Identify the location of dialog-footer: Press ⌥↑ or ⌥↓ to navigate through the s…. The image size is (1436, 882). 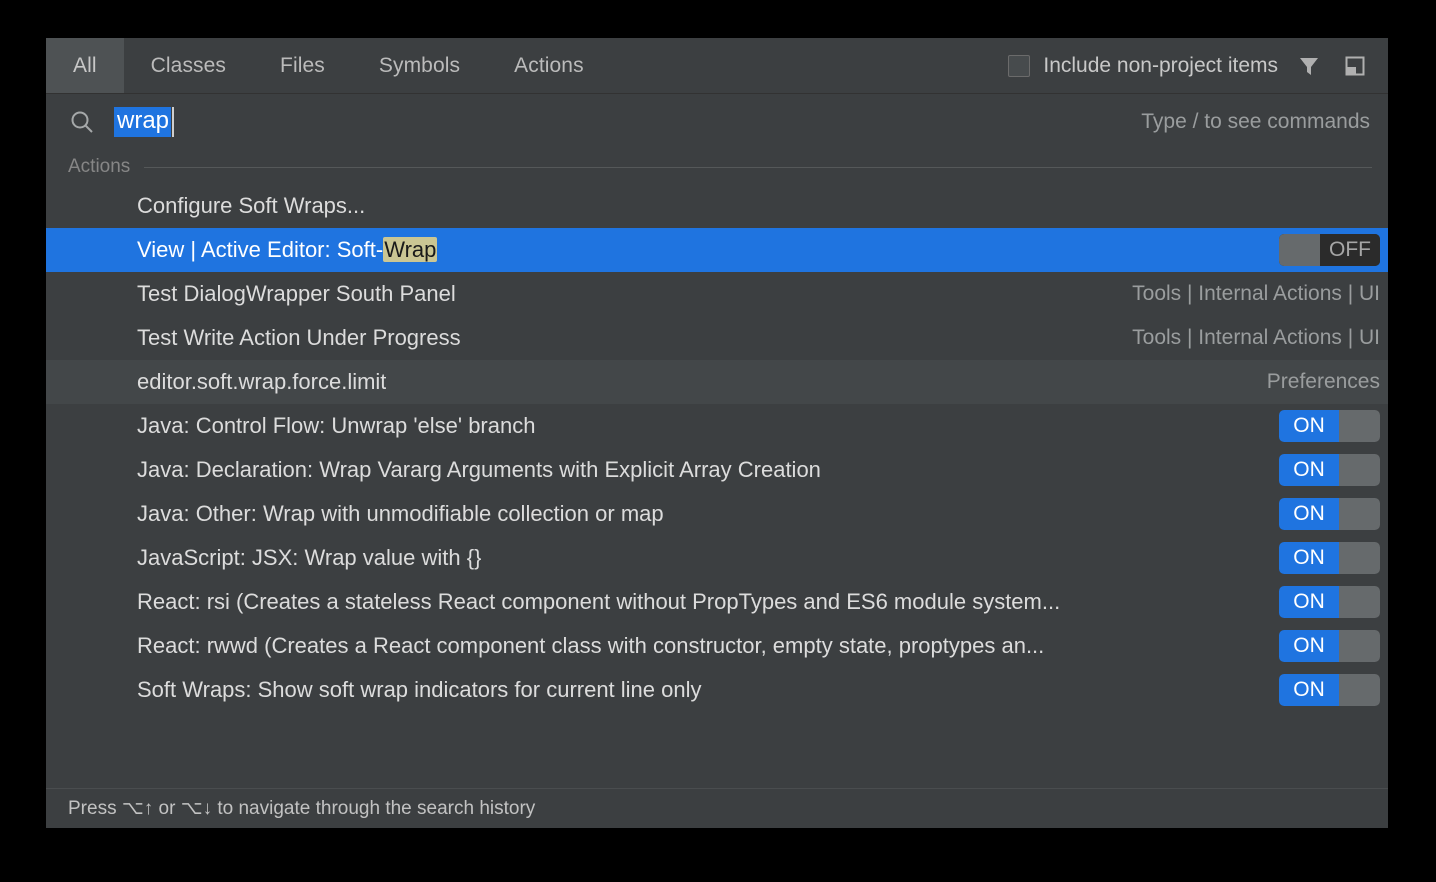
(717, 808).